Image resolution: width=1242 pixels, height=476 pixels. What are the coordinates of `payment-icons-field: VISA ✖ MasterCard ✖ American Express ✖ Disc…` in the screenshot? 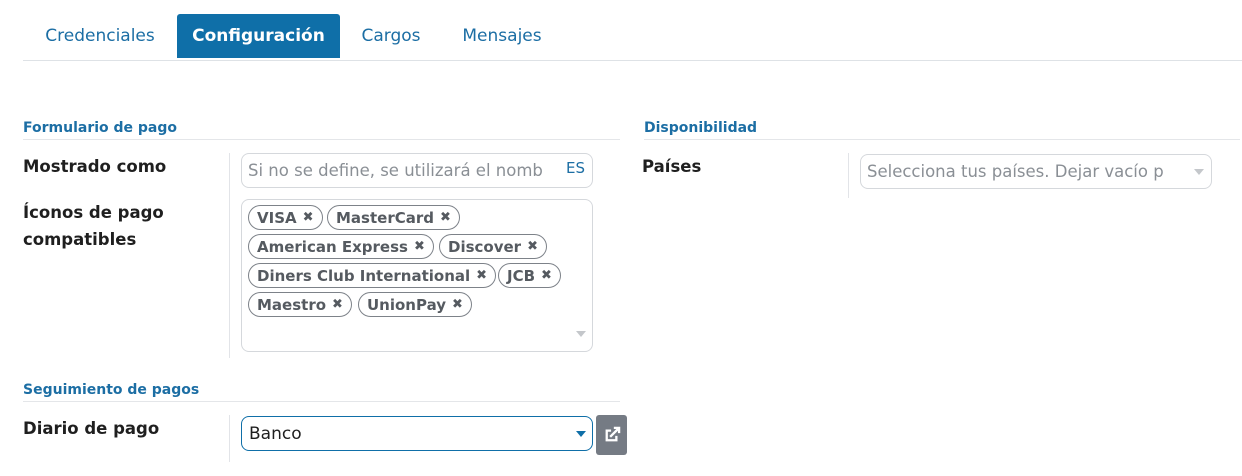 It's located at (417, 275).